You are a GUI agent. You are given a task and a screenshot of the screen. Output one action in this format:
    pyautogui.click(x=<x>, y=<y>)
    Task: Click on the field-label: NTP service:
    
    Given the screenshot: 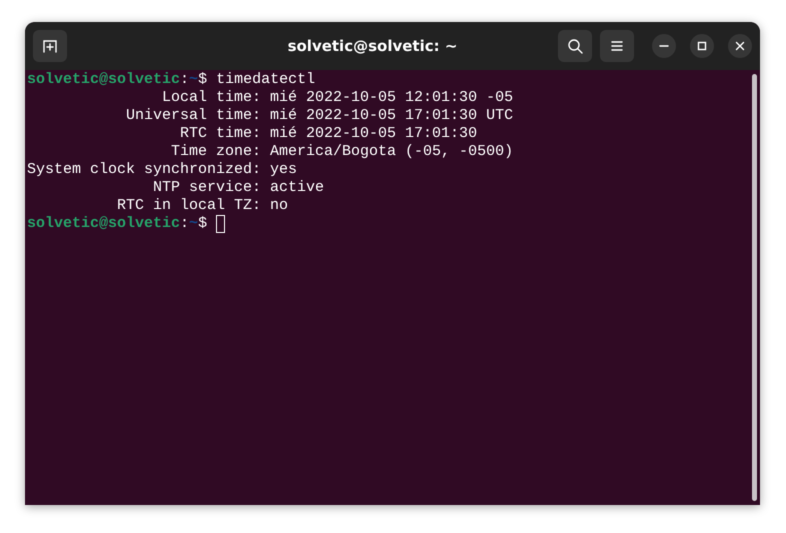 What is the action you would take?
    pyautogui.click(x=207, y=188)
    